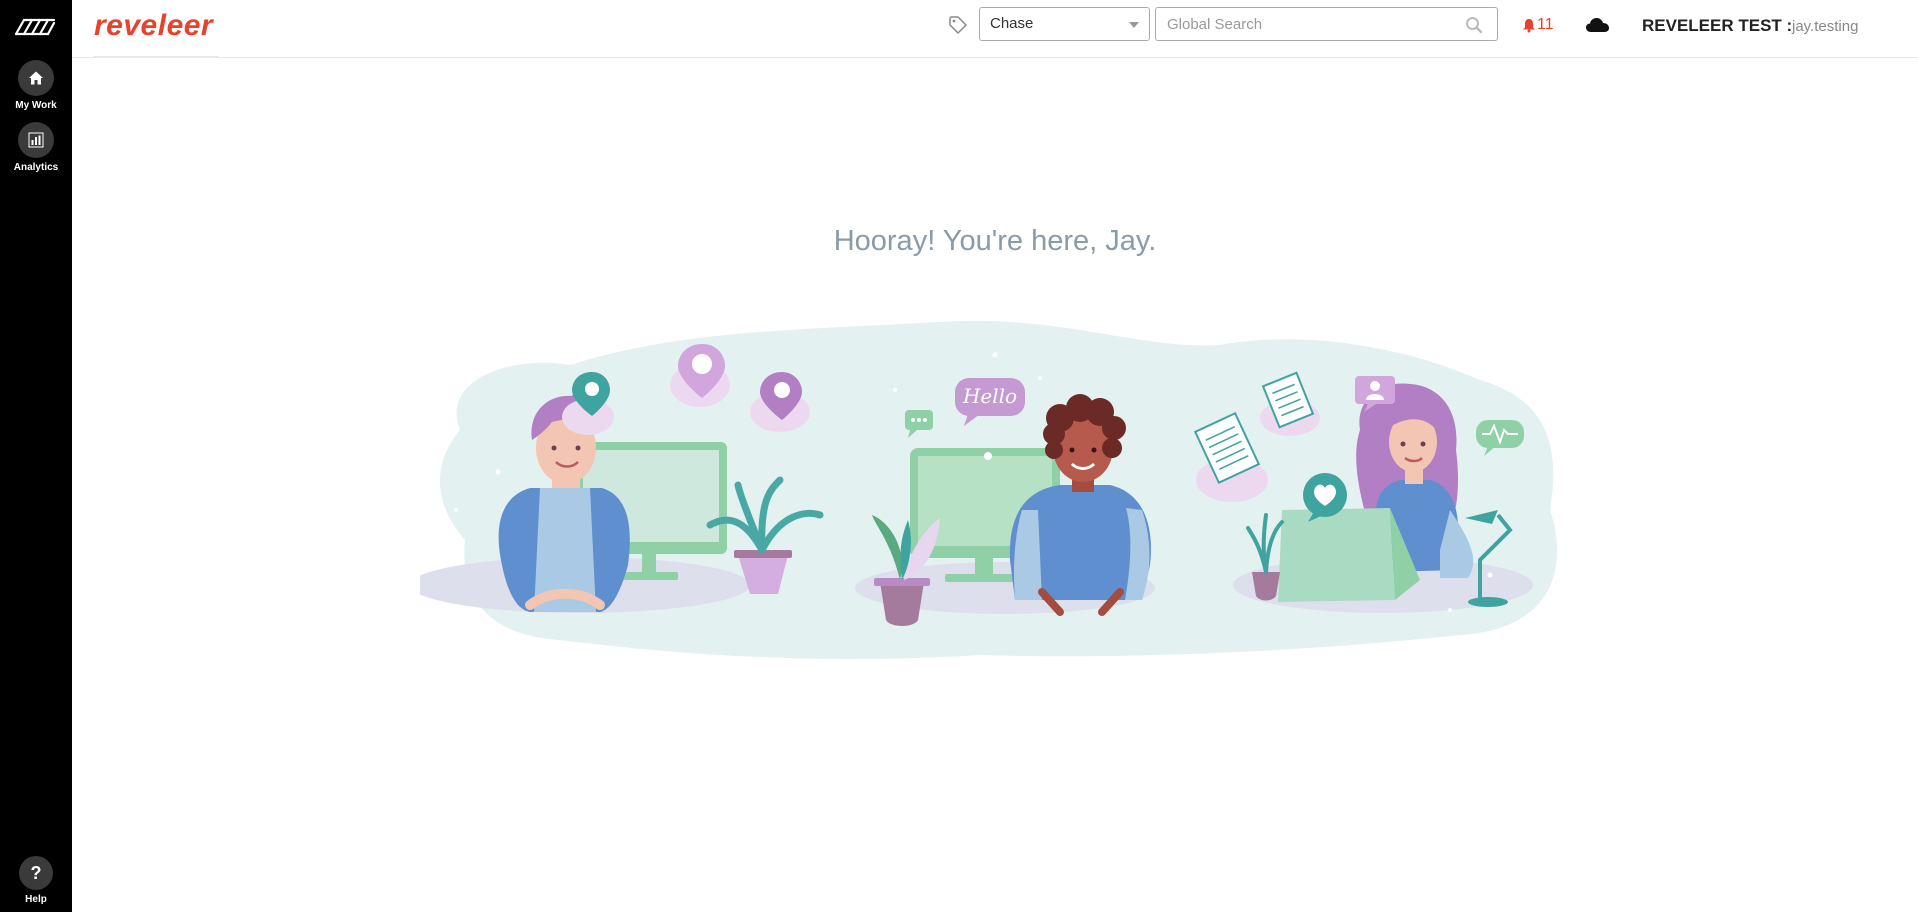  I want to click on brand-underline, so click(156, 57).